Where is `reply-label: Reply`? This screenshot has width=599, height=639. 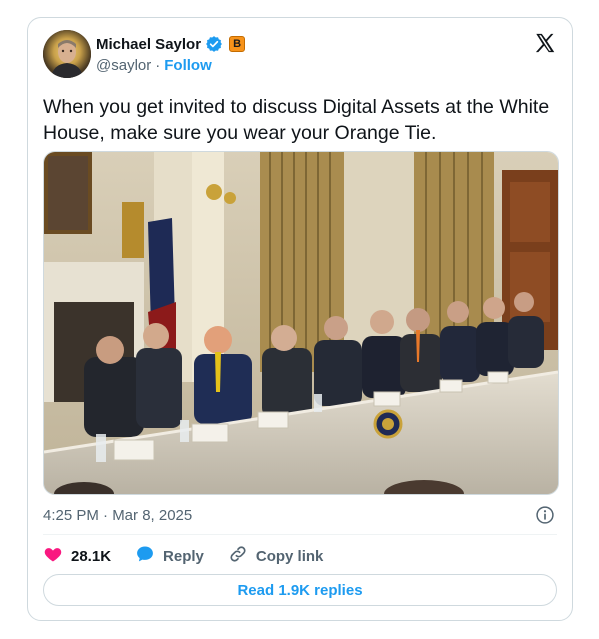 reply-label: Reply is located at coordinates (183, 556).